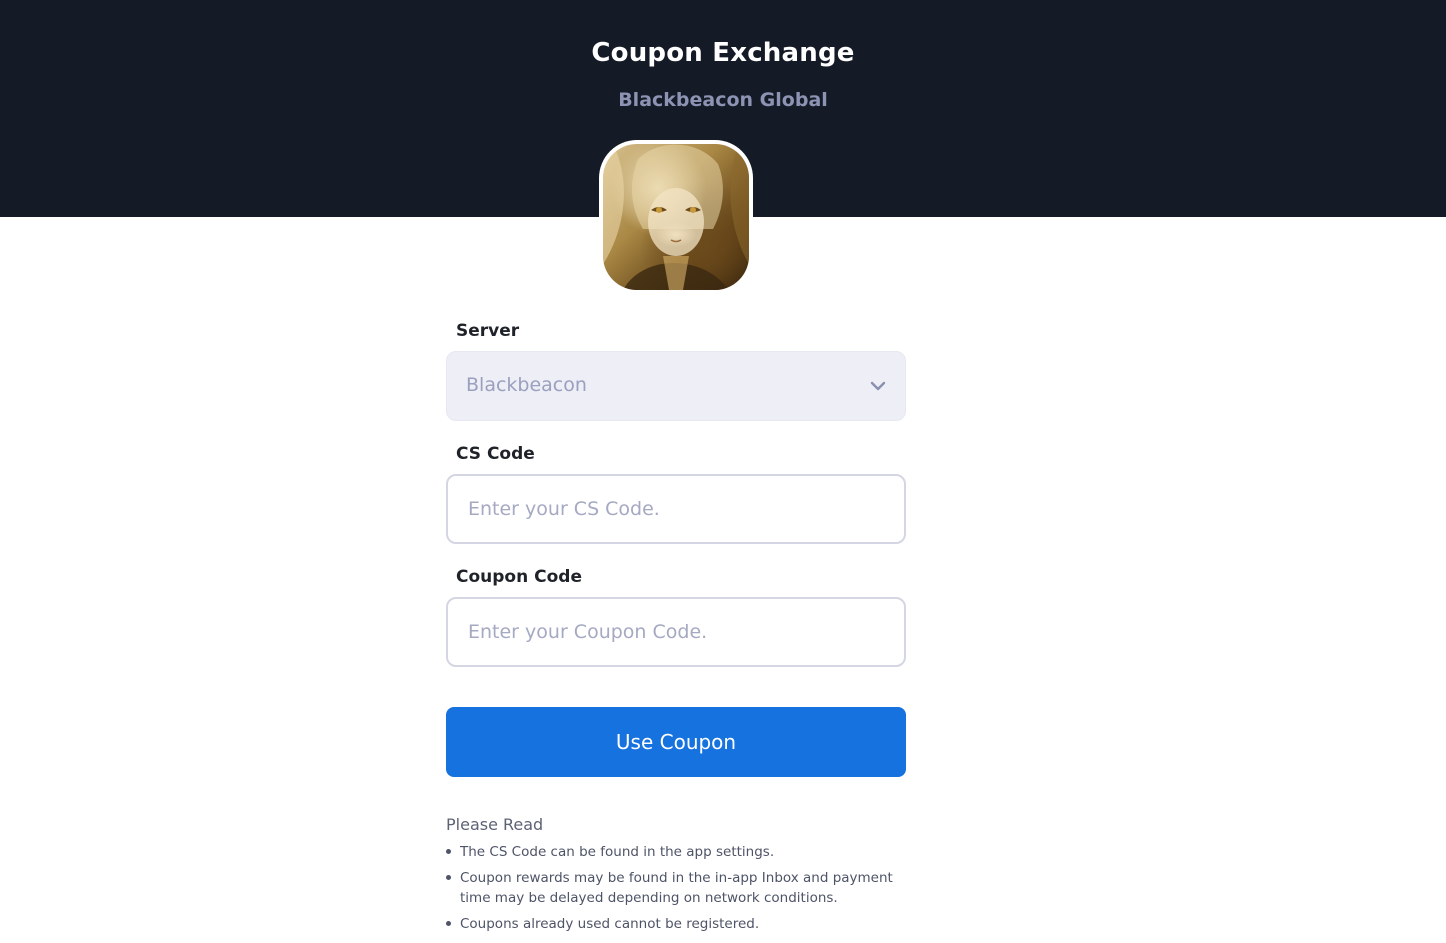  What do you see at coordinates (526, 385) in the screenshot?
I see `server-selected-value: Blackbeacon` at bounding box center [526, 385].